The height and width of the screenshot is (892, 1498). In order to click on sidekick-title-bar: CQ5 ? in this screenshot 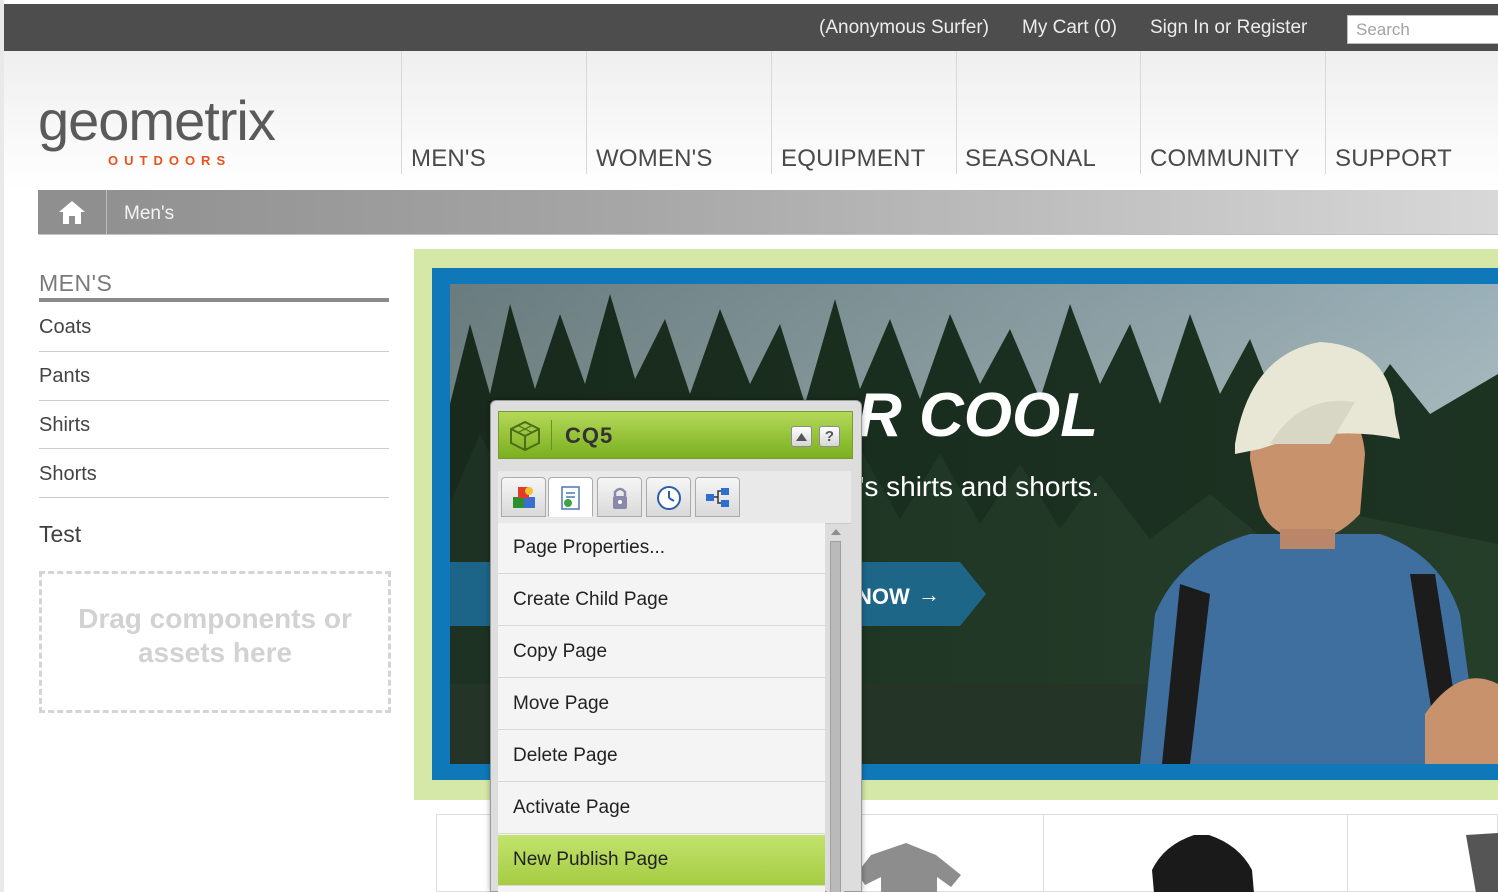, I will do `click(675, 435)`.